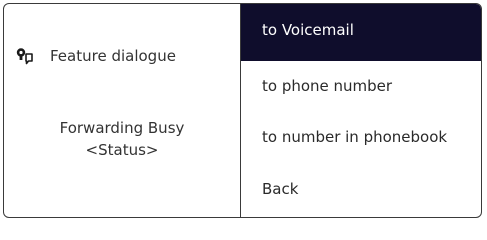 The width and height of the screenshot is (487, 240). I want to click on feature-dialog-icon, so click(24, 56).